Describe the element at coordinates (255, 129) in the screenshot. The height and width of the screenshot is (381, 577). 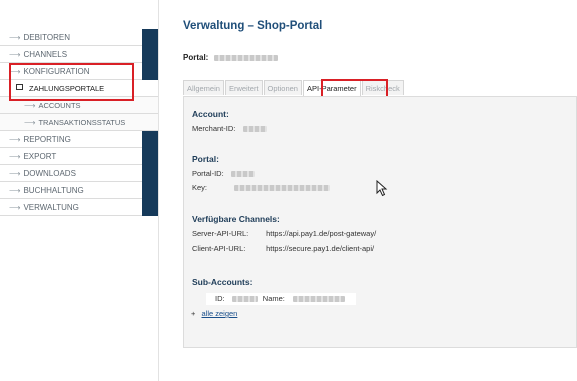
I see `redacted-merchant-id` at that location.